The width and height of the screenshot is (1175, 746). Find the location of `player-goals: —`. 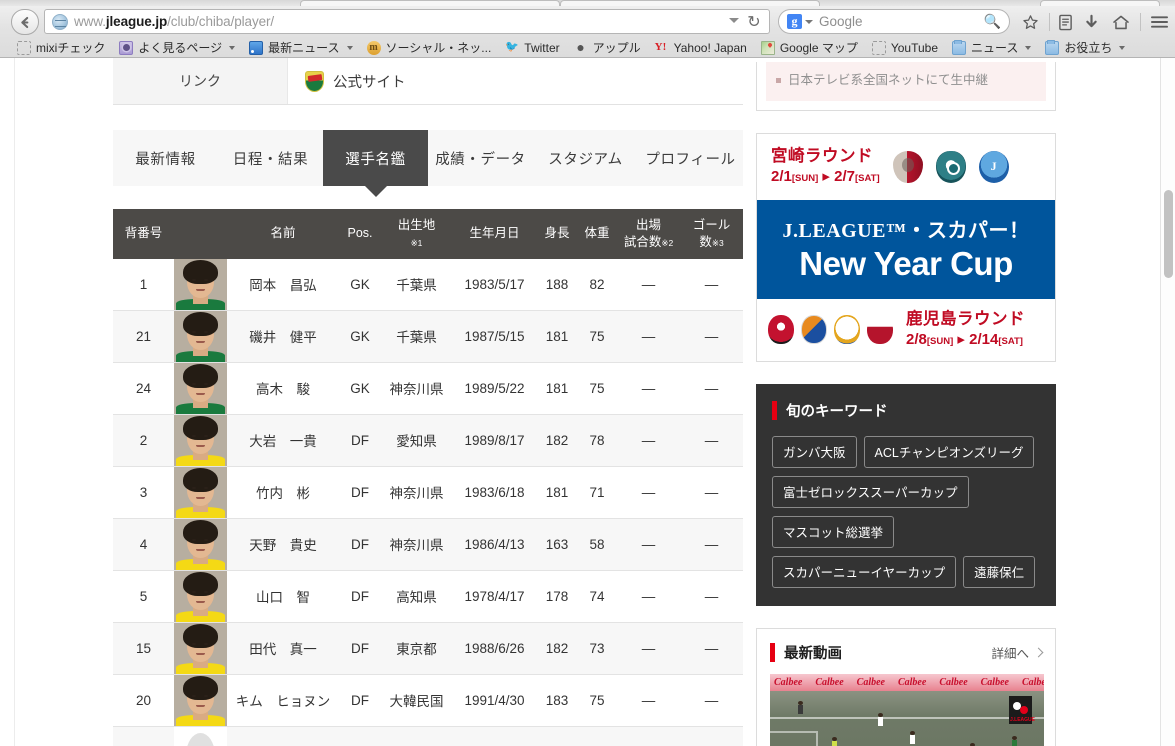

player-goals: — is located at coordinates (711, 492).